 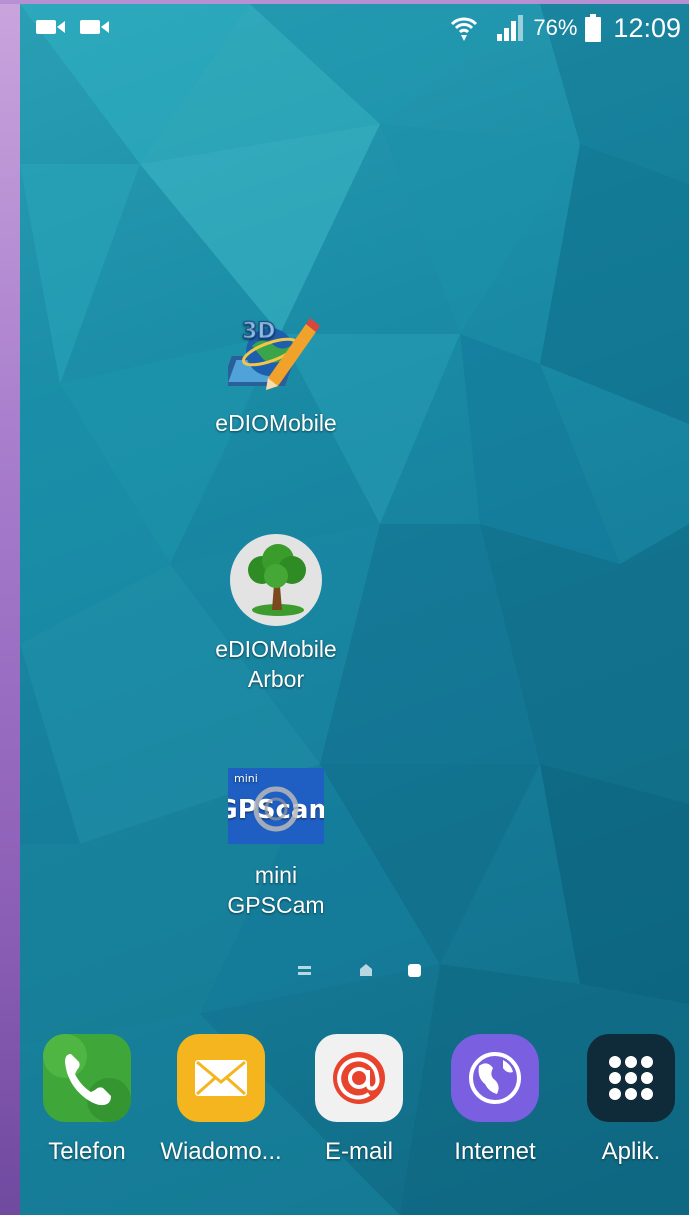 I want to click on gpscam-small-text: mini, so click(x=246, y=778).